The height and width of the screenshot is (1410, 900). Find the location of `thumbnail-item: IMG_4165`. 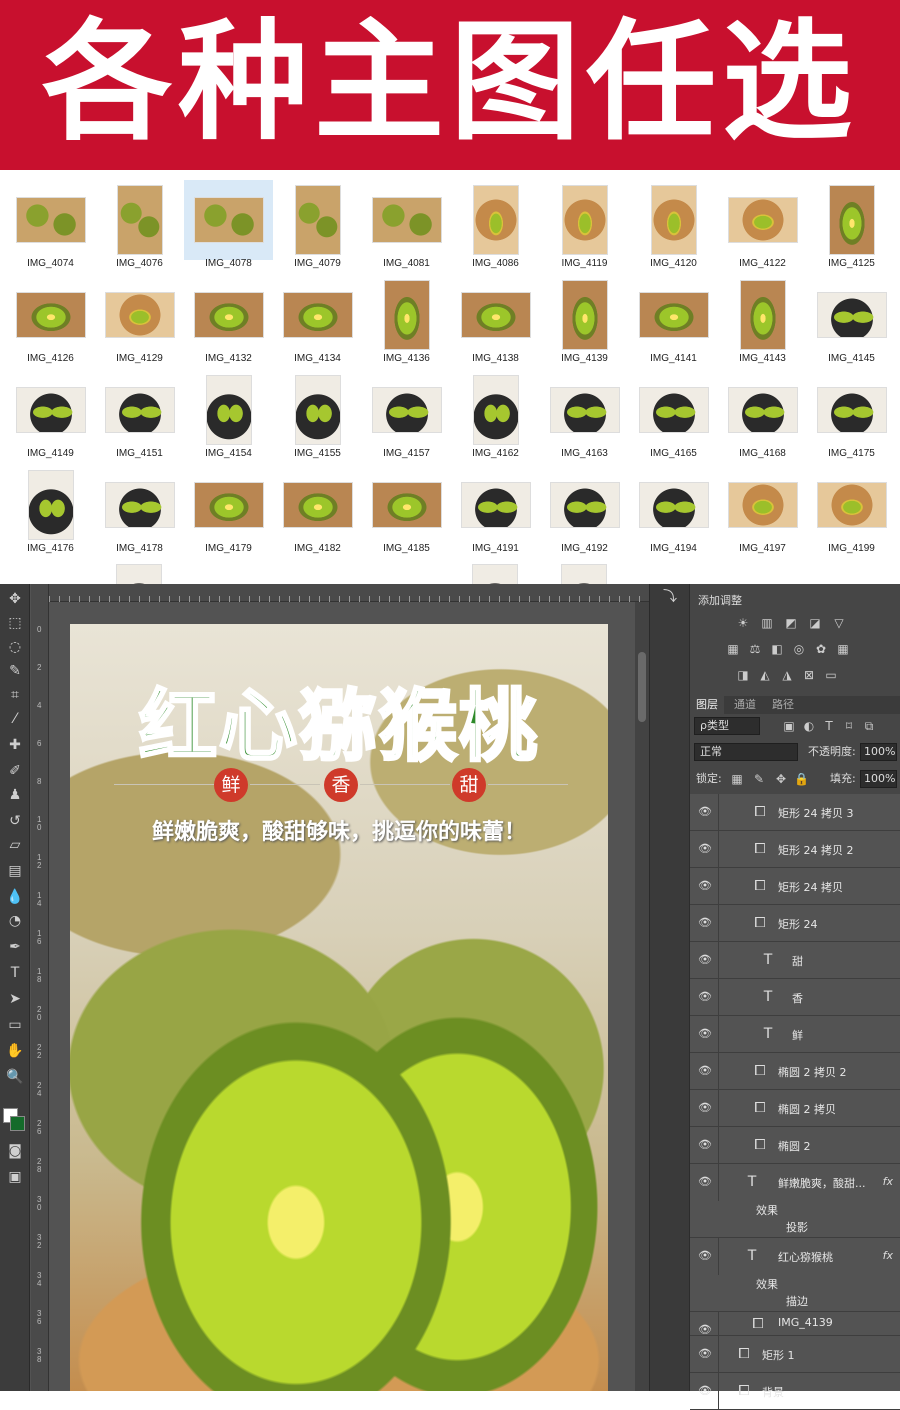

thumbnail-item: IMG_4165 is located at coordinates (673, 417).